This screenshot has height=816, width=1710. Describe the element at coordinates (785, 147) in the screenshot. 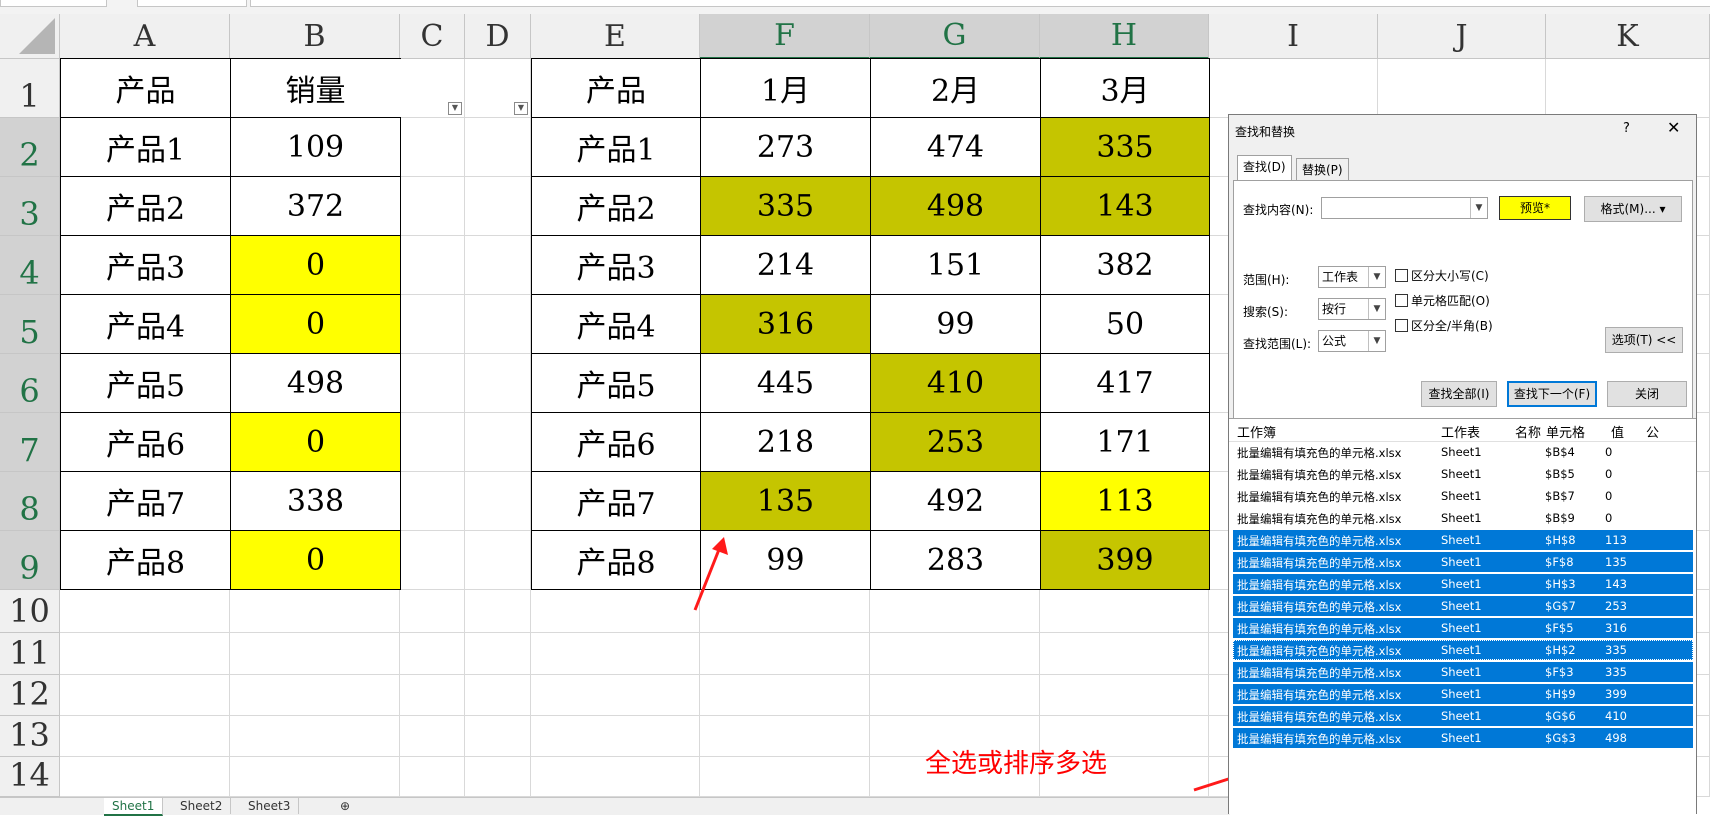

I see `table2-value-cell: 273` at that location.